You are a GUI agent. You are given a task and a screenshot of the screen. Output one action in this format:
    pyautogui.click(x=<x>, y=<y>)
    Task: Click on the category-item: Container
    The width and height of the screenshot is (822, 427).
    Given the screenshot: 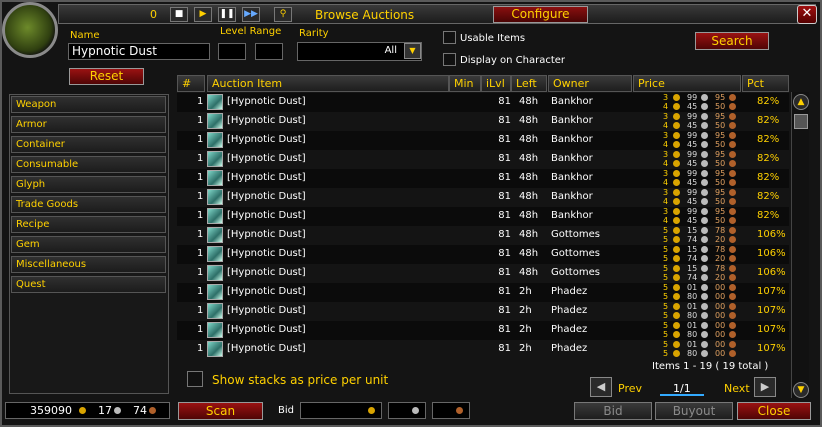 What is the action you would take?
    pyautogui.click(x=88, y=144)
    